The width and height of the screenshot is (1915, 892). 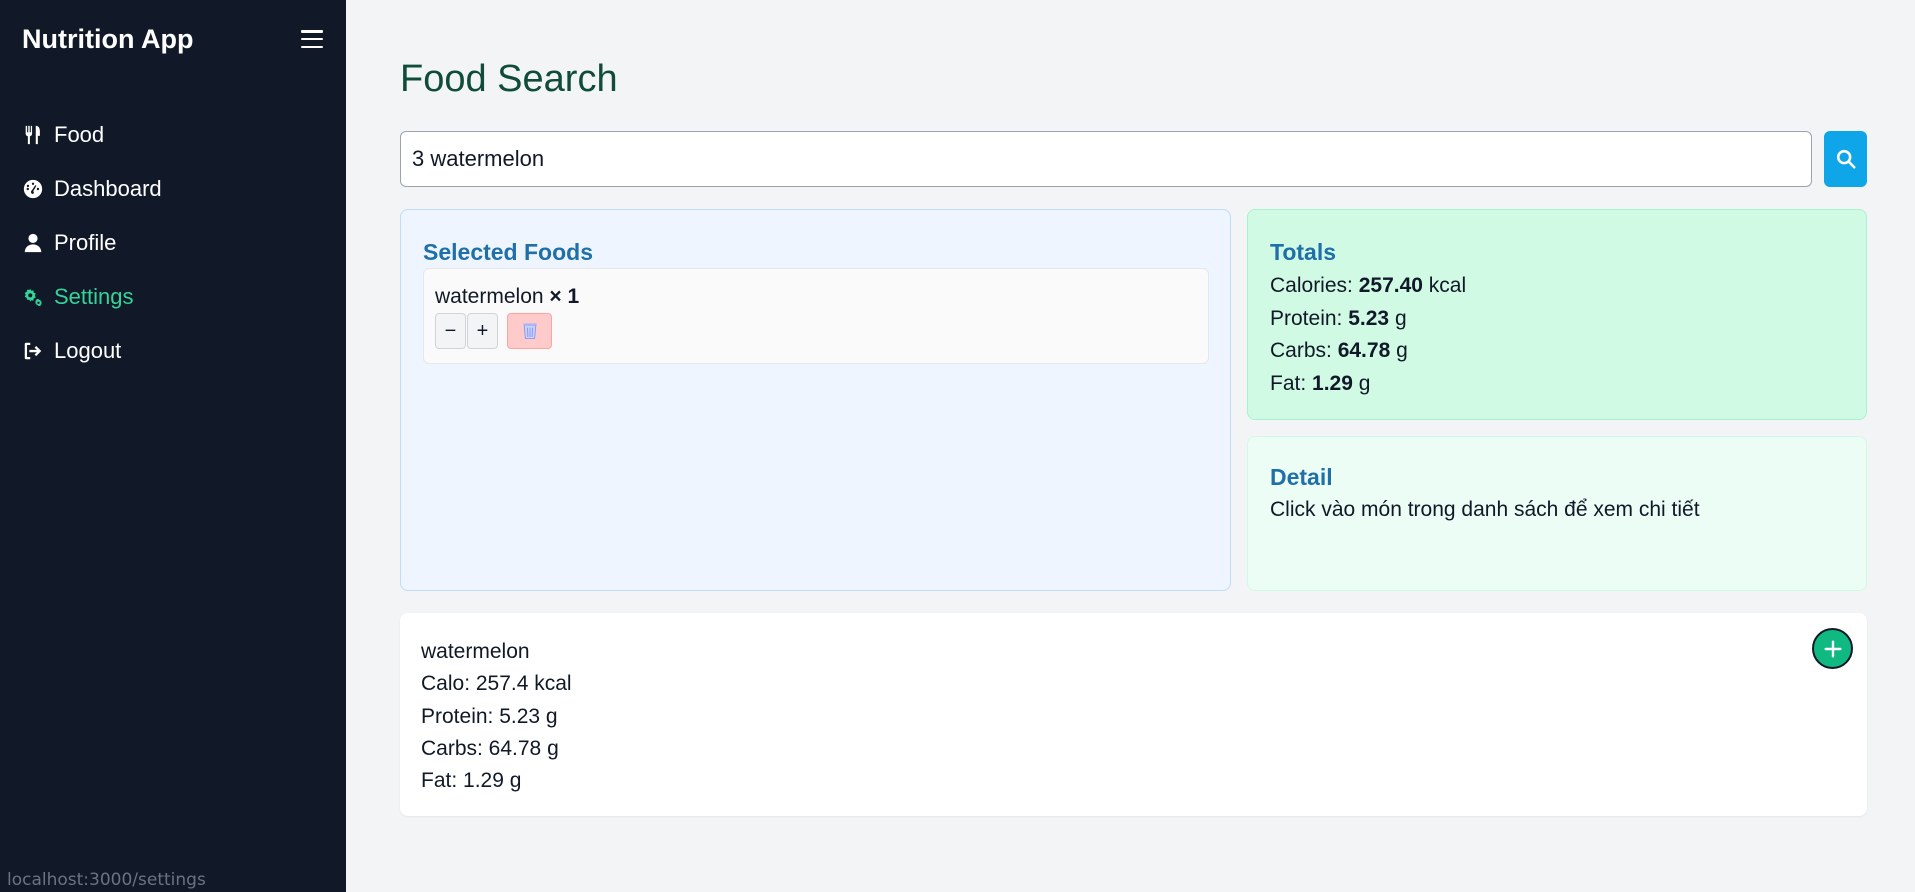 I want to click on totals-fat-value: 1.29, so click(x=1332, y=383).